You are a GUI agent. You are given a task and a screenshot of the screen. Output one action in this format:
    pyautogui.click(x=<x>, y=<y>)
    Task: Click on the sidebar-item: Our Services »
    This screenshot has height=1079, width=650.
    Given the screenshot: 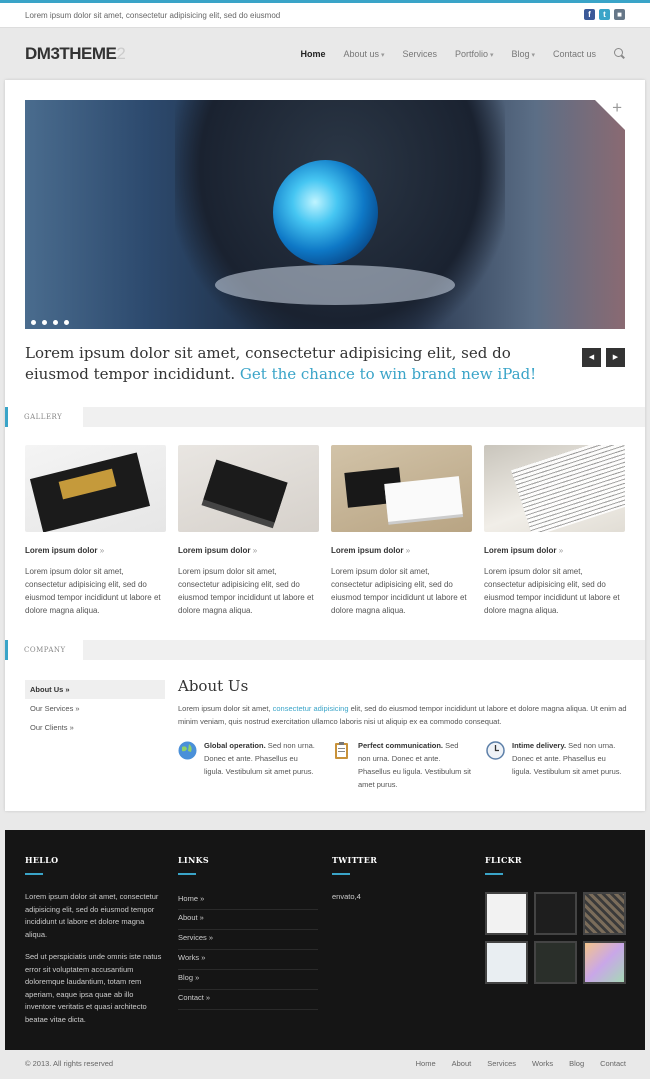 What is the action you would take?
    pyautogui.click(x=95, y=708)
    